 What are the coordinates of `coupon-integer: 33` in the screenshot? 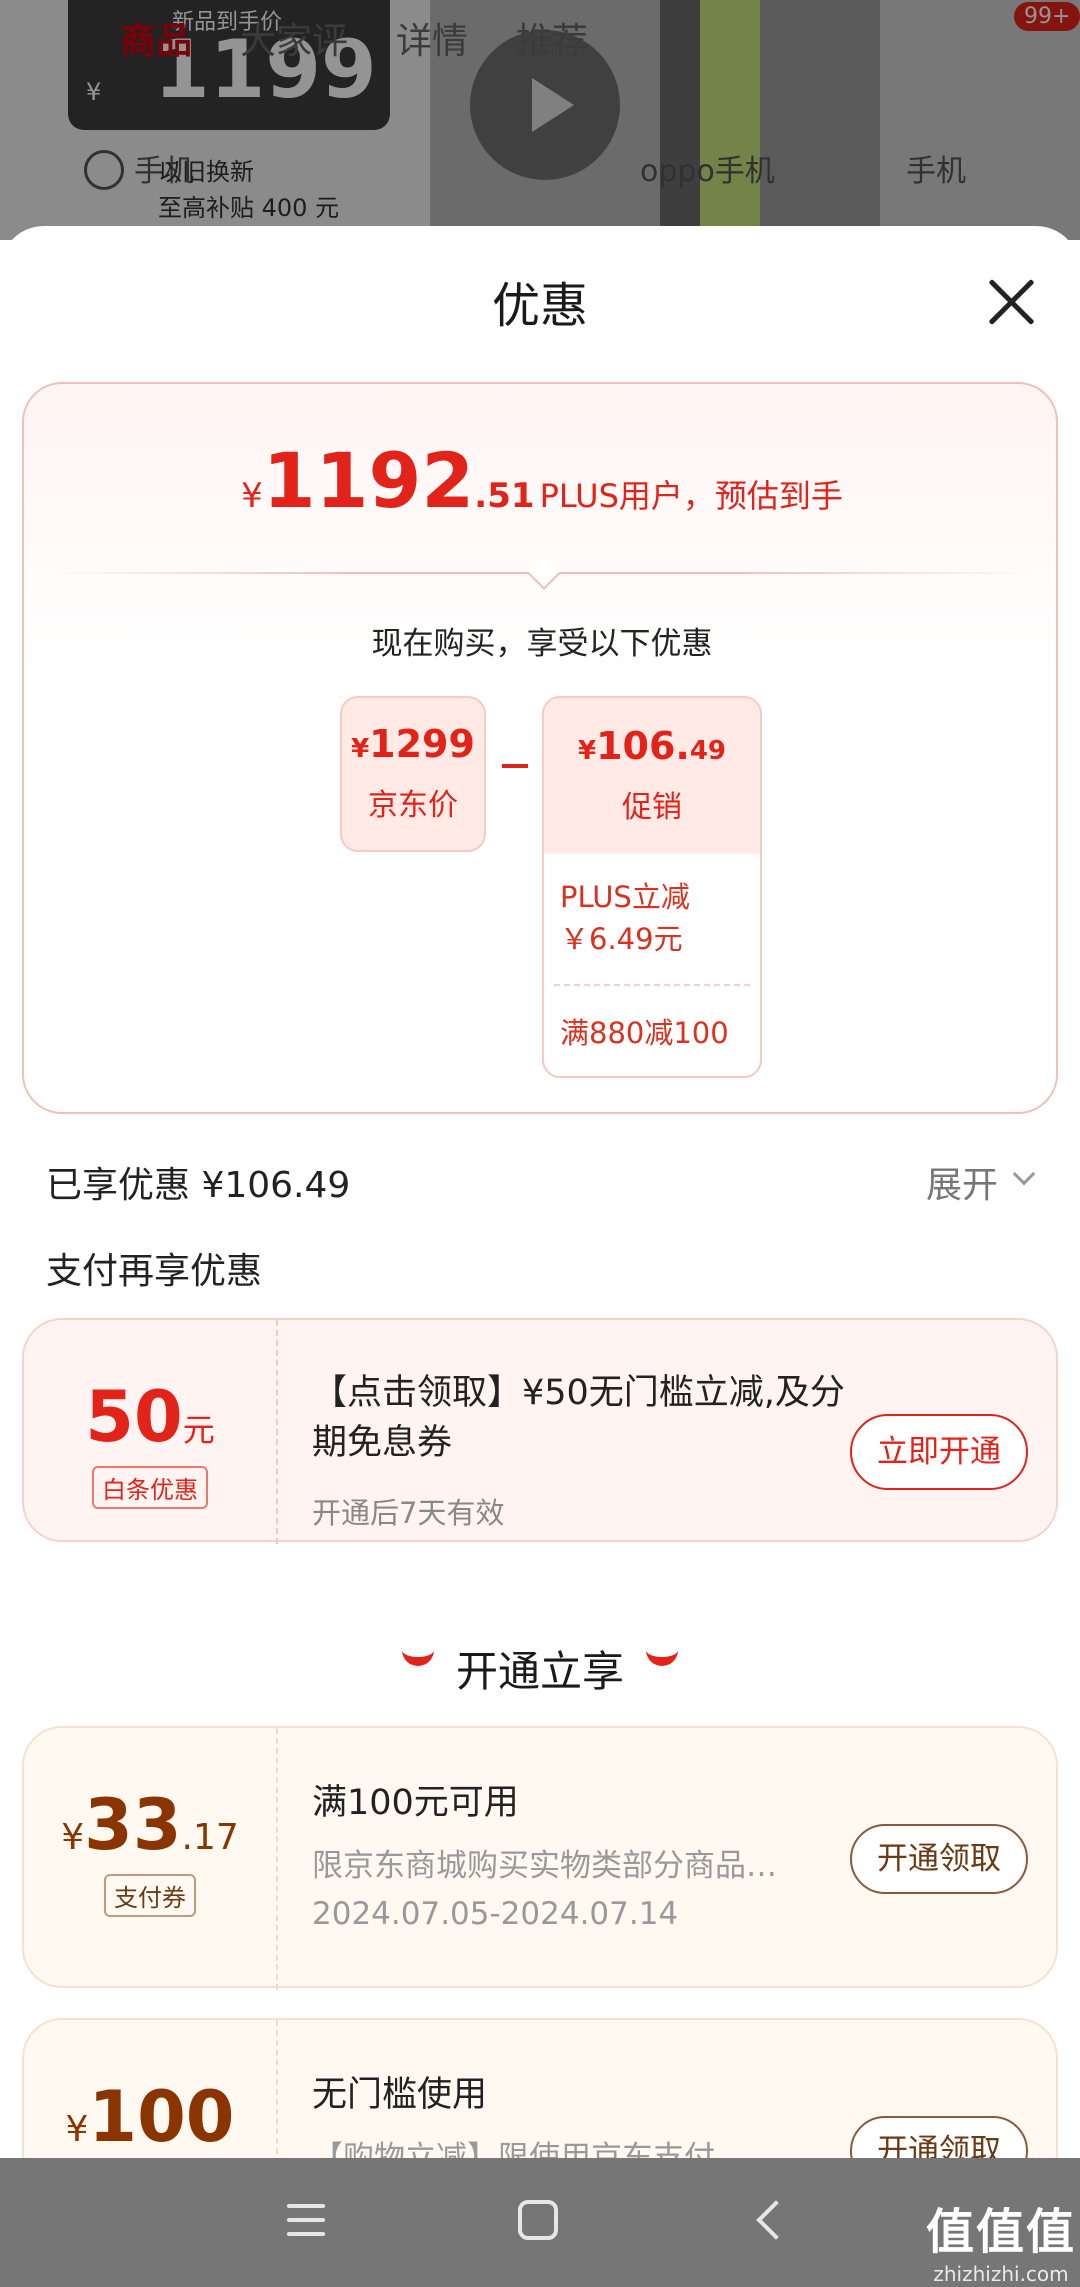 It's located at (133, 1825).